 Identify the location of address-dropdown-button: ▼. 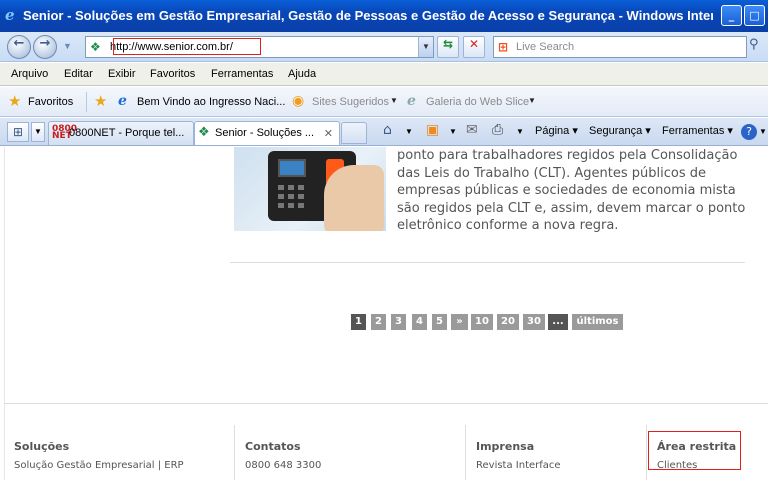
(425, 47).